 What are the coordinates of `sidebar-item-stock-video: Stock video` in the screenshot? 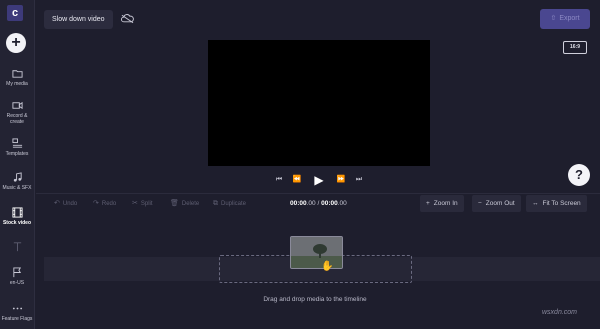 It's located at (17, 216).